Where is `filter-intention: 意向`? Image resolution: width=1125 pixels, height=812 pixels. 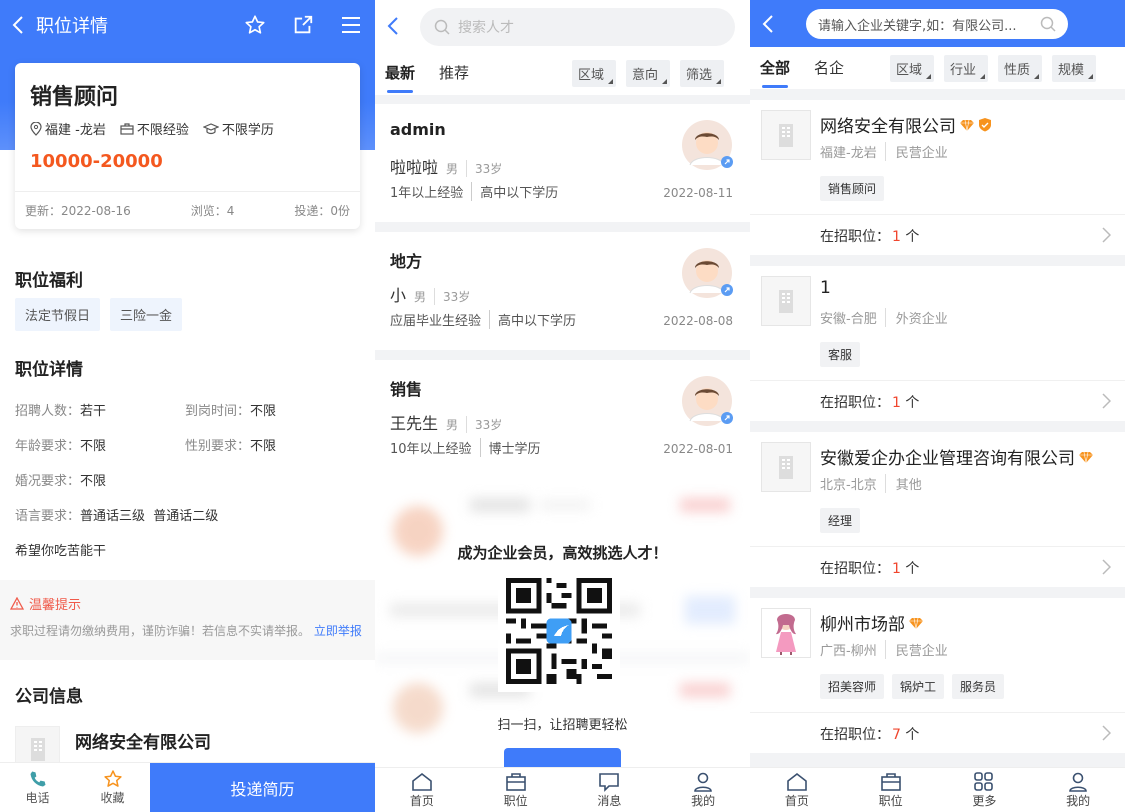
filter-intention: 意向 is located at coordinates (648, 73).